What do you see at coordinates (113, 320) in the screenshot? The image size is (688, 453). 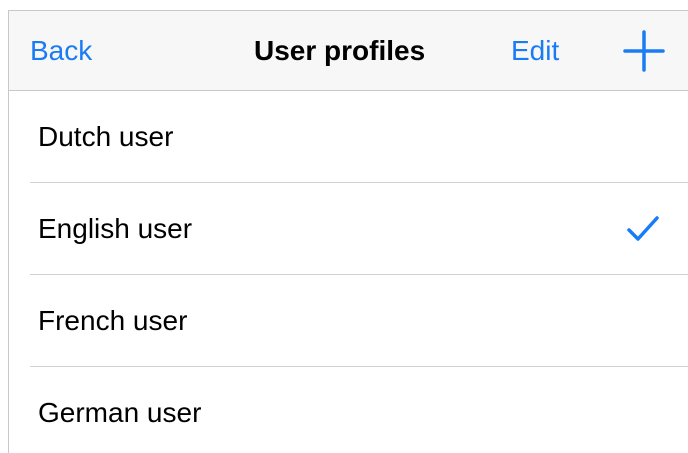 I see `list-item-label: French user` at bounding box center [113, 320].